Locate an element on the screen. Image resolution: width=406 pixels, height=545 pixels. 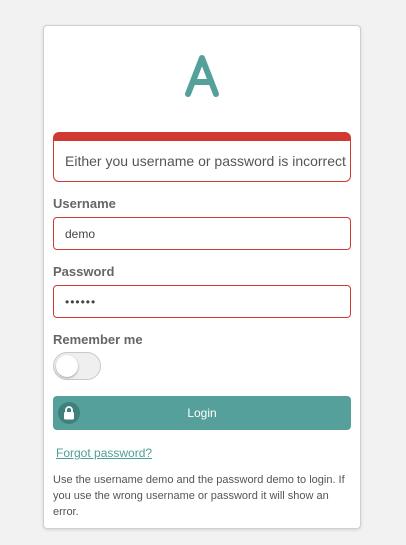
lock-icon is located at coordinates (69, 413).